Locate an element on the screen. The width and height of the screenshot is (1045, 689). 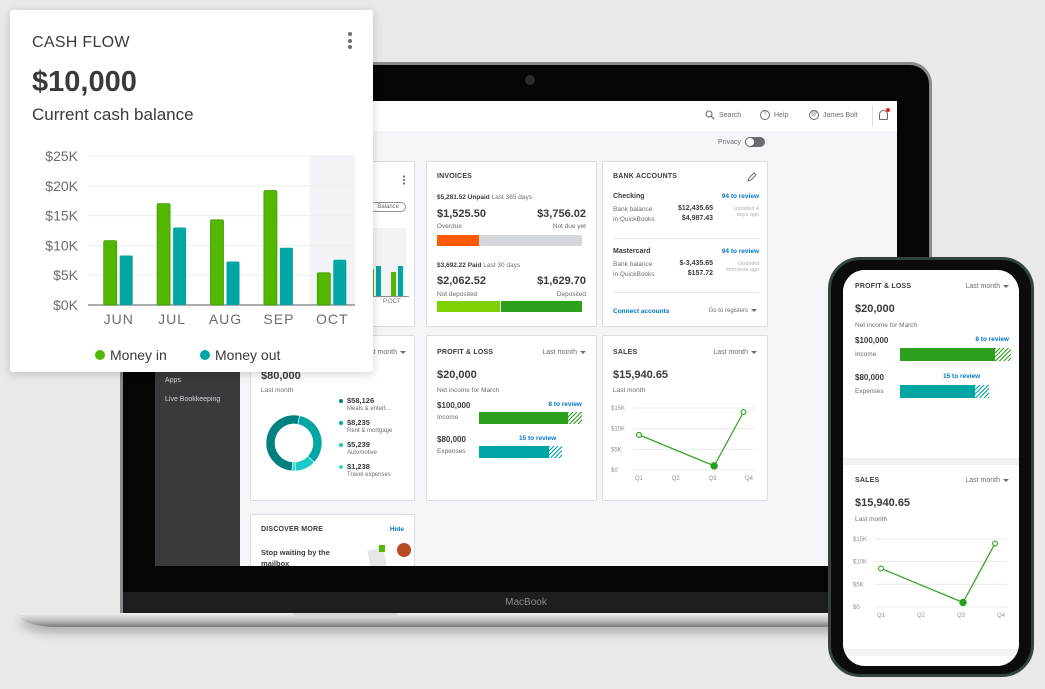
expenses-sub: Last month is located at coordinates (277, 390).